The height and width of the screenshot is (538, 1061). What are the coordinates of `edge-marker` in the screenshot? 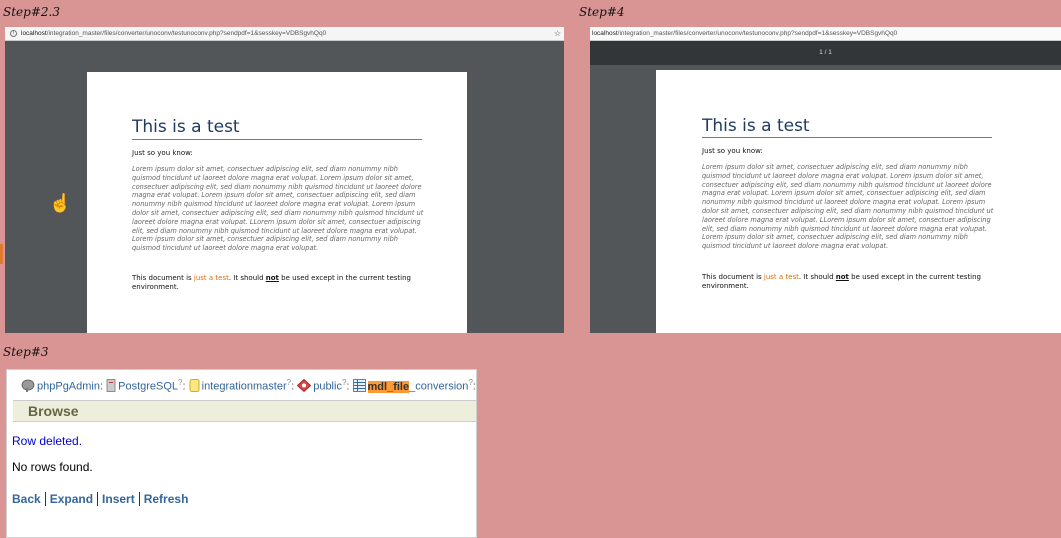 It's located at (1, 254).